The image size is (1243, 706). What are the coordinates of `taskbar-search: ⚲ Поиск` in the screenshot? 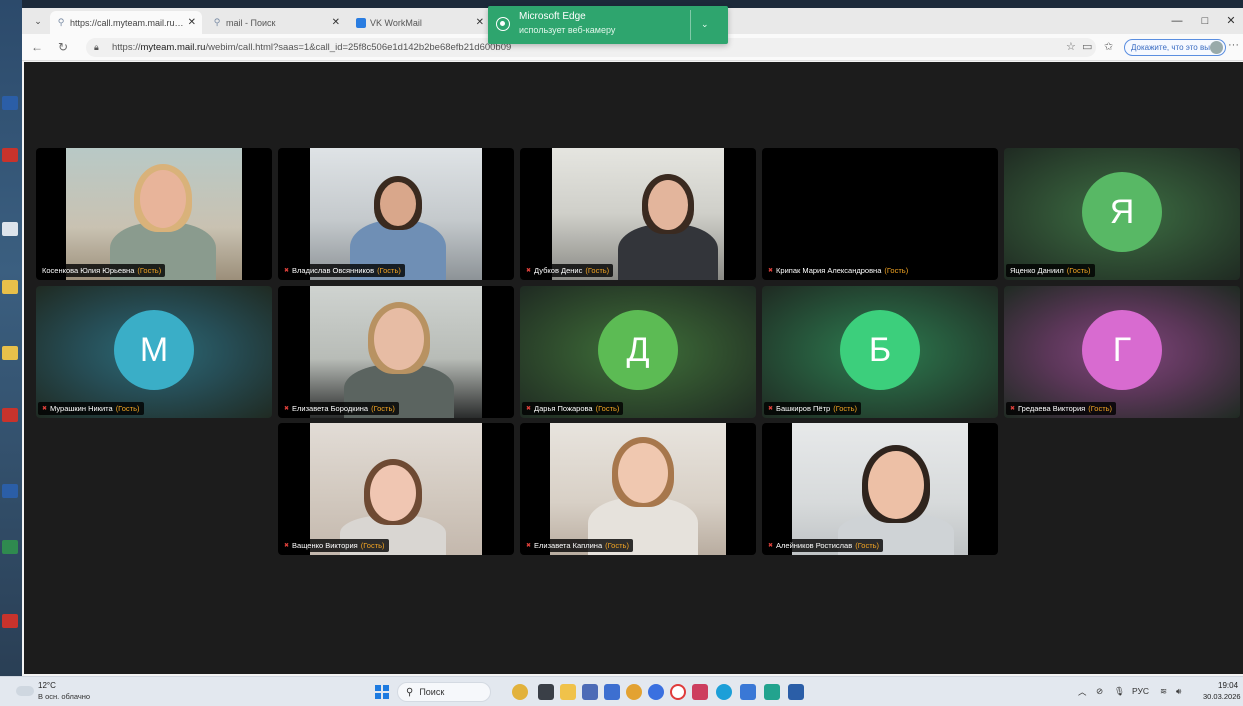 It's located at (444, 692).